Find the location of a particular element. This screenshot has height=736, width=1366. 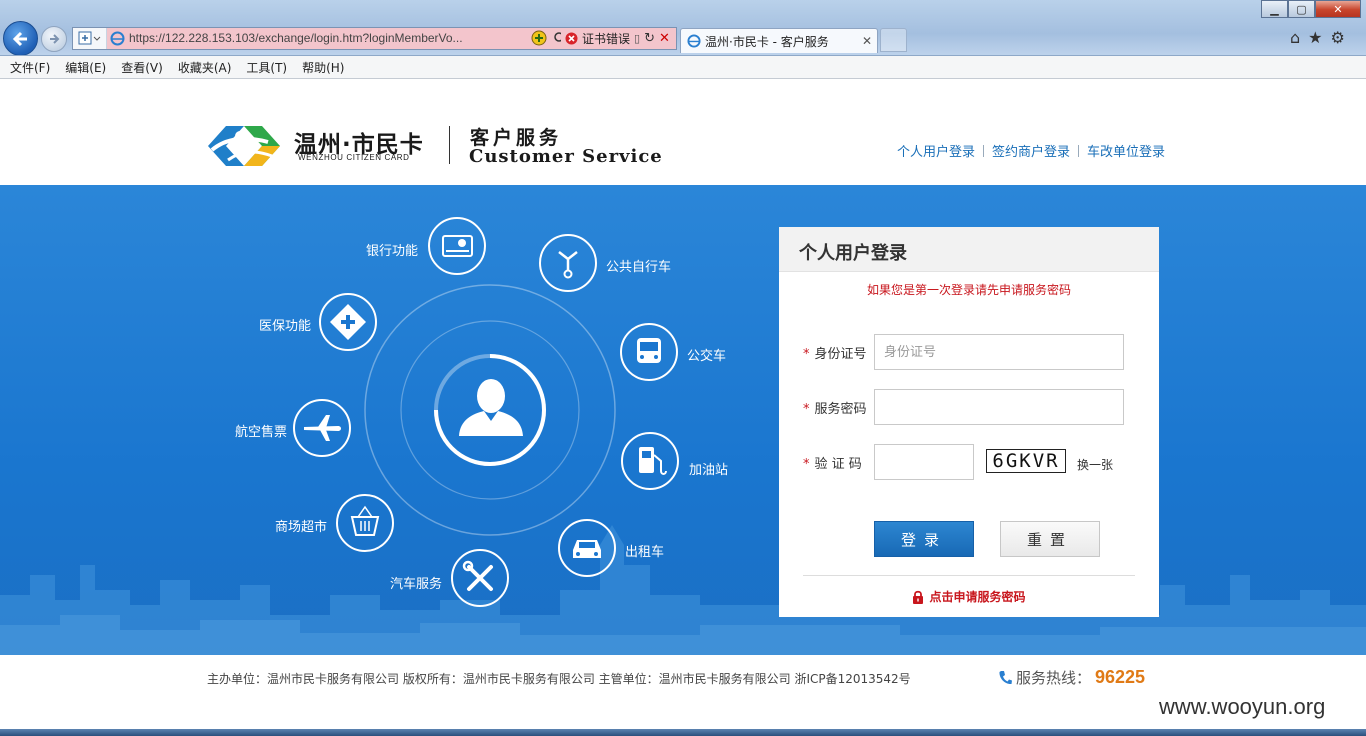

captcha-label-text: 验 证 码 is located at coordinates (838, 464).